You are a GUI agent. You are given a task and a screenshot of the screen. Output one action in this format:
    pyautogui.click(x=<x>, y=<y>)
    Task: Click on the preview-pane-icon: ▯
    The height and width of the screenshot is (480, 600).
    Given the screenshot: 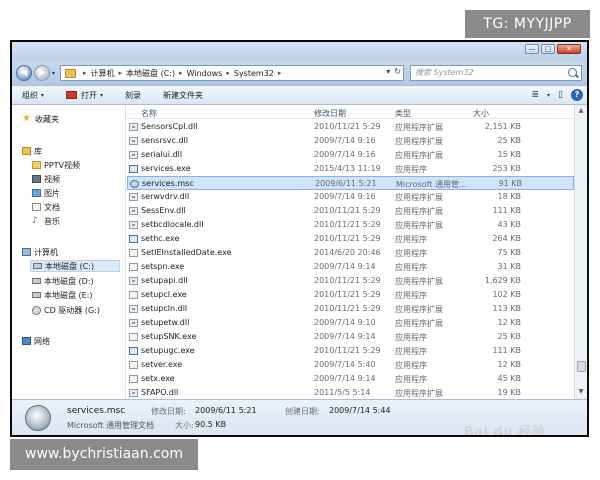 What is the action you would take?
    pyautogui.click(x=560, y=95)
    